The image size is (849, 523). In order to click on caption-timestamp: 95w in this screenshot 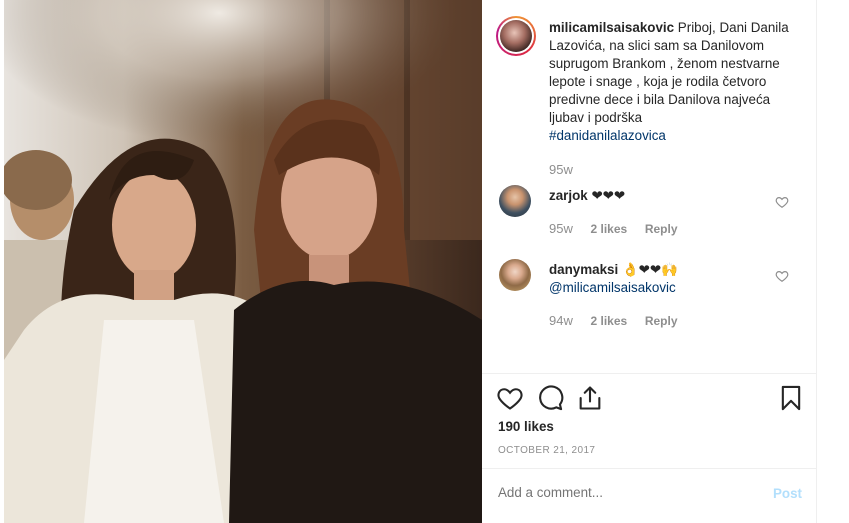, I will do `click(561, 169)`.